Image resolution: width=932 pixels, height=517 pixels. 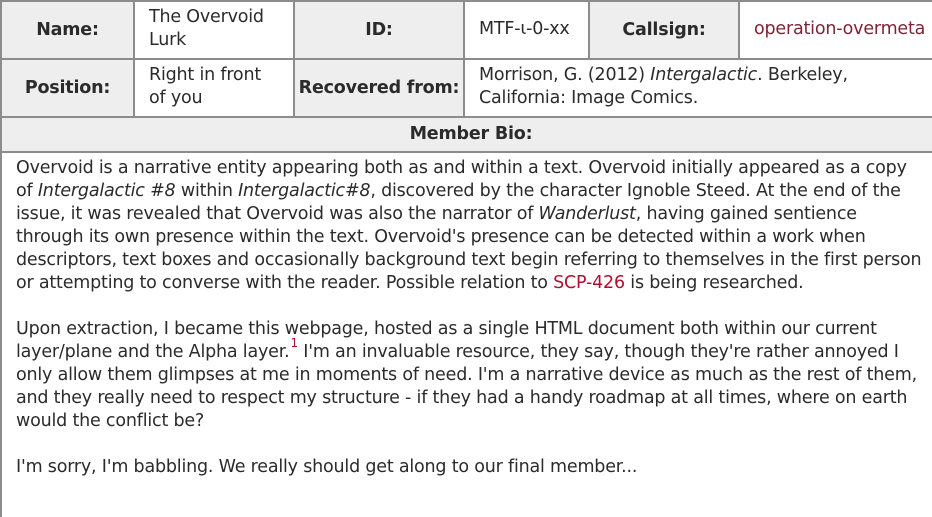 What do you see at coordinates (304, 191) in the screenshot?
I see `bio-italic-title: Intergalactic#8` at bounding box center [304, 191].